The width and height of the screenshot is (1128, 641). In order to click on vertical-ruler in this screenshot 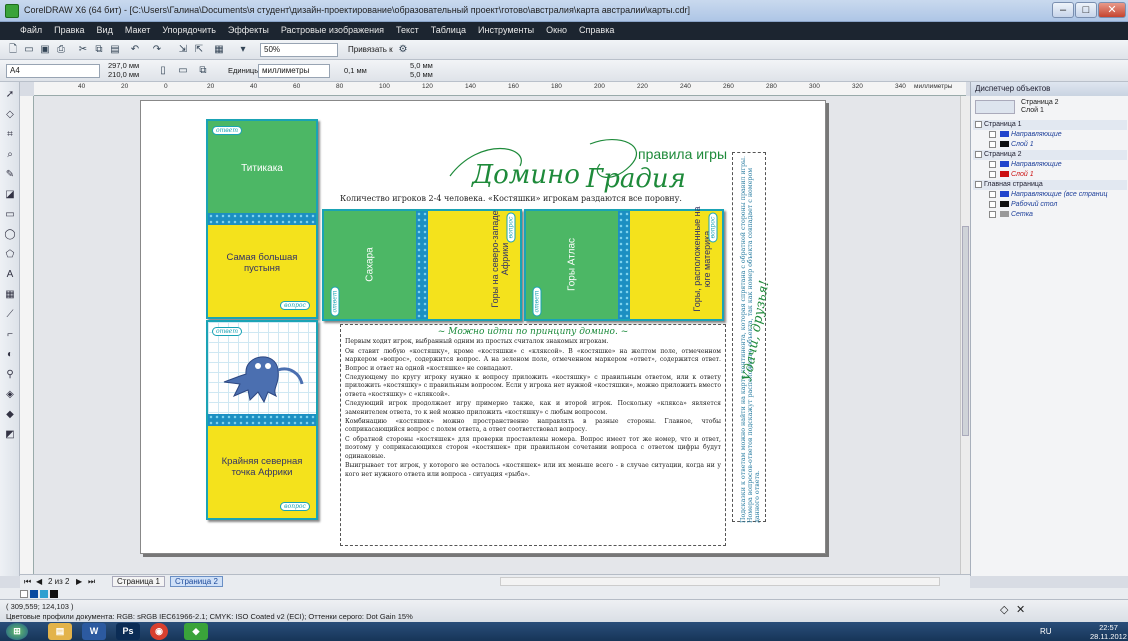, I will do `click(27, 336)`.